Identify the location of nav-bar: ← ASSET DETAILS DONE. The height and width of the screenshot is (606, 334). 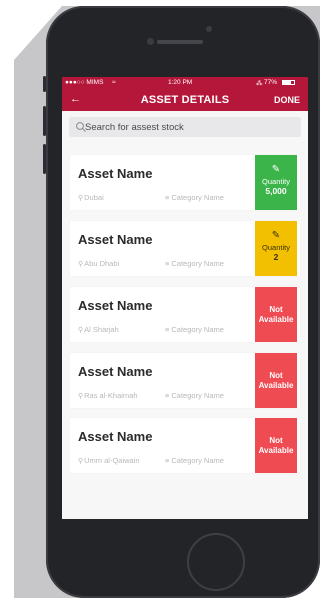
(185, 100).